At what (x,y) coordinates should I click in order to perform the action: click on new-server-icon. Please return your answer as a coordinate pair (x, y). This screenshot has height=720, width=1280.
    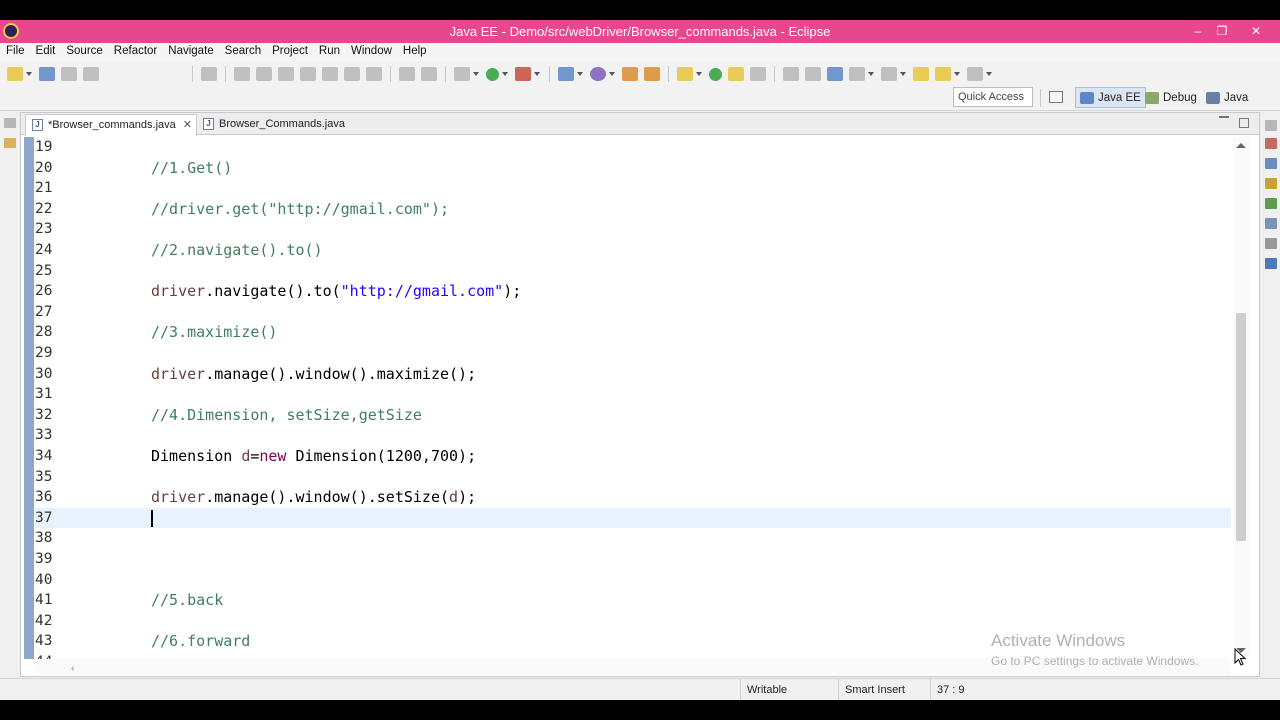
    Looking at the image, I should click on (566, 74).